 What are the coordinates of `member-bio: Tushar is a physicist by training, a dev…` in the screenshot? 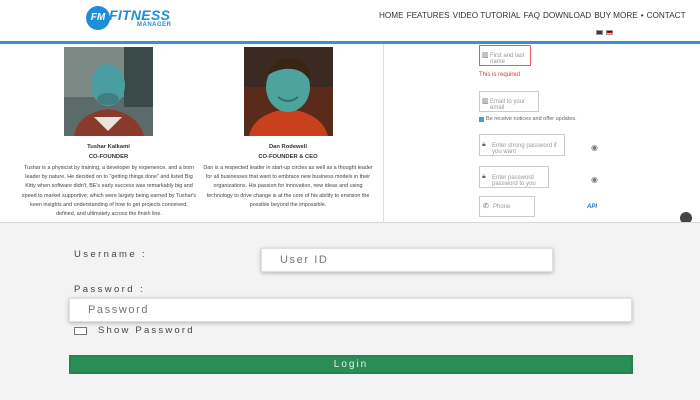 It's located at (109, 191).